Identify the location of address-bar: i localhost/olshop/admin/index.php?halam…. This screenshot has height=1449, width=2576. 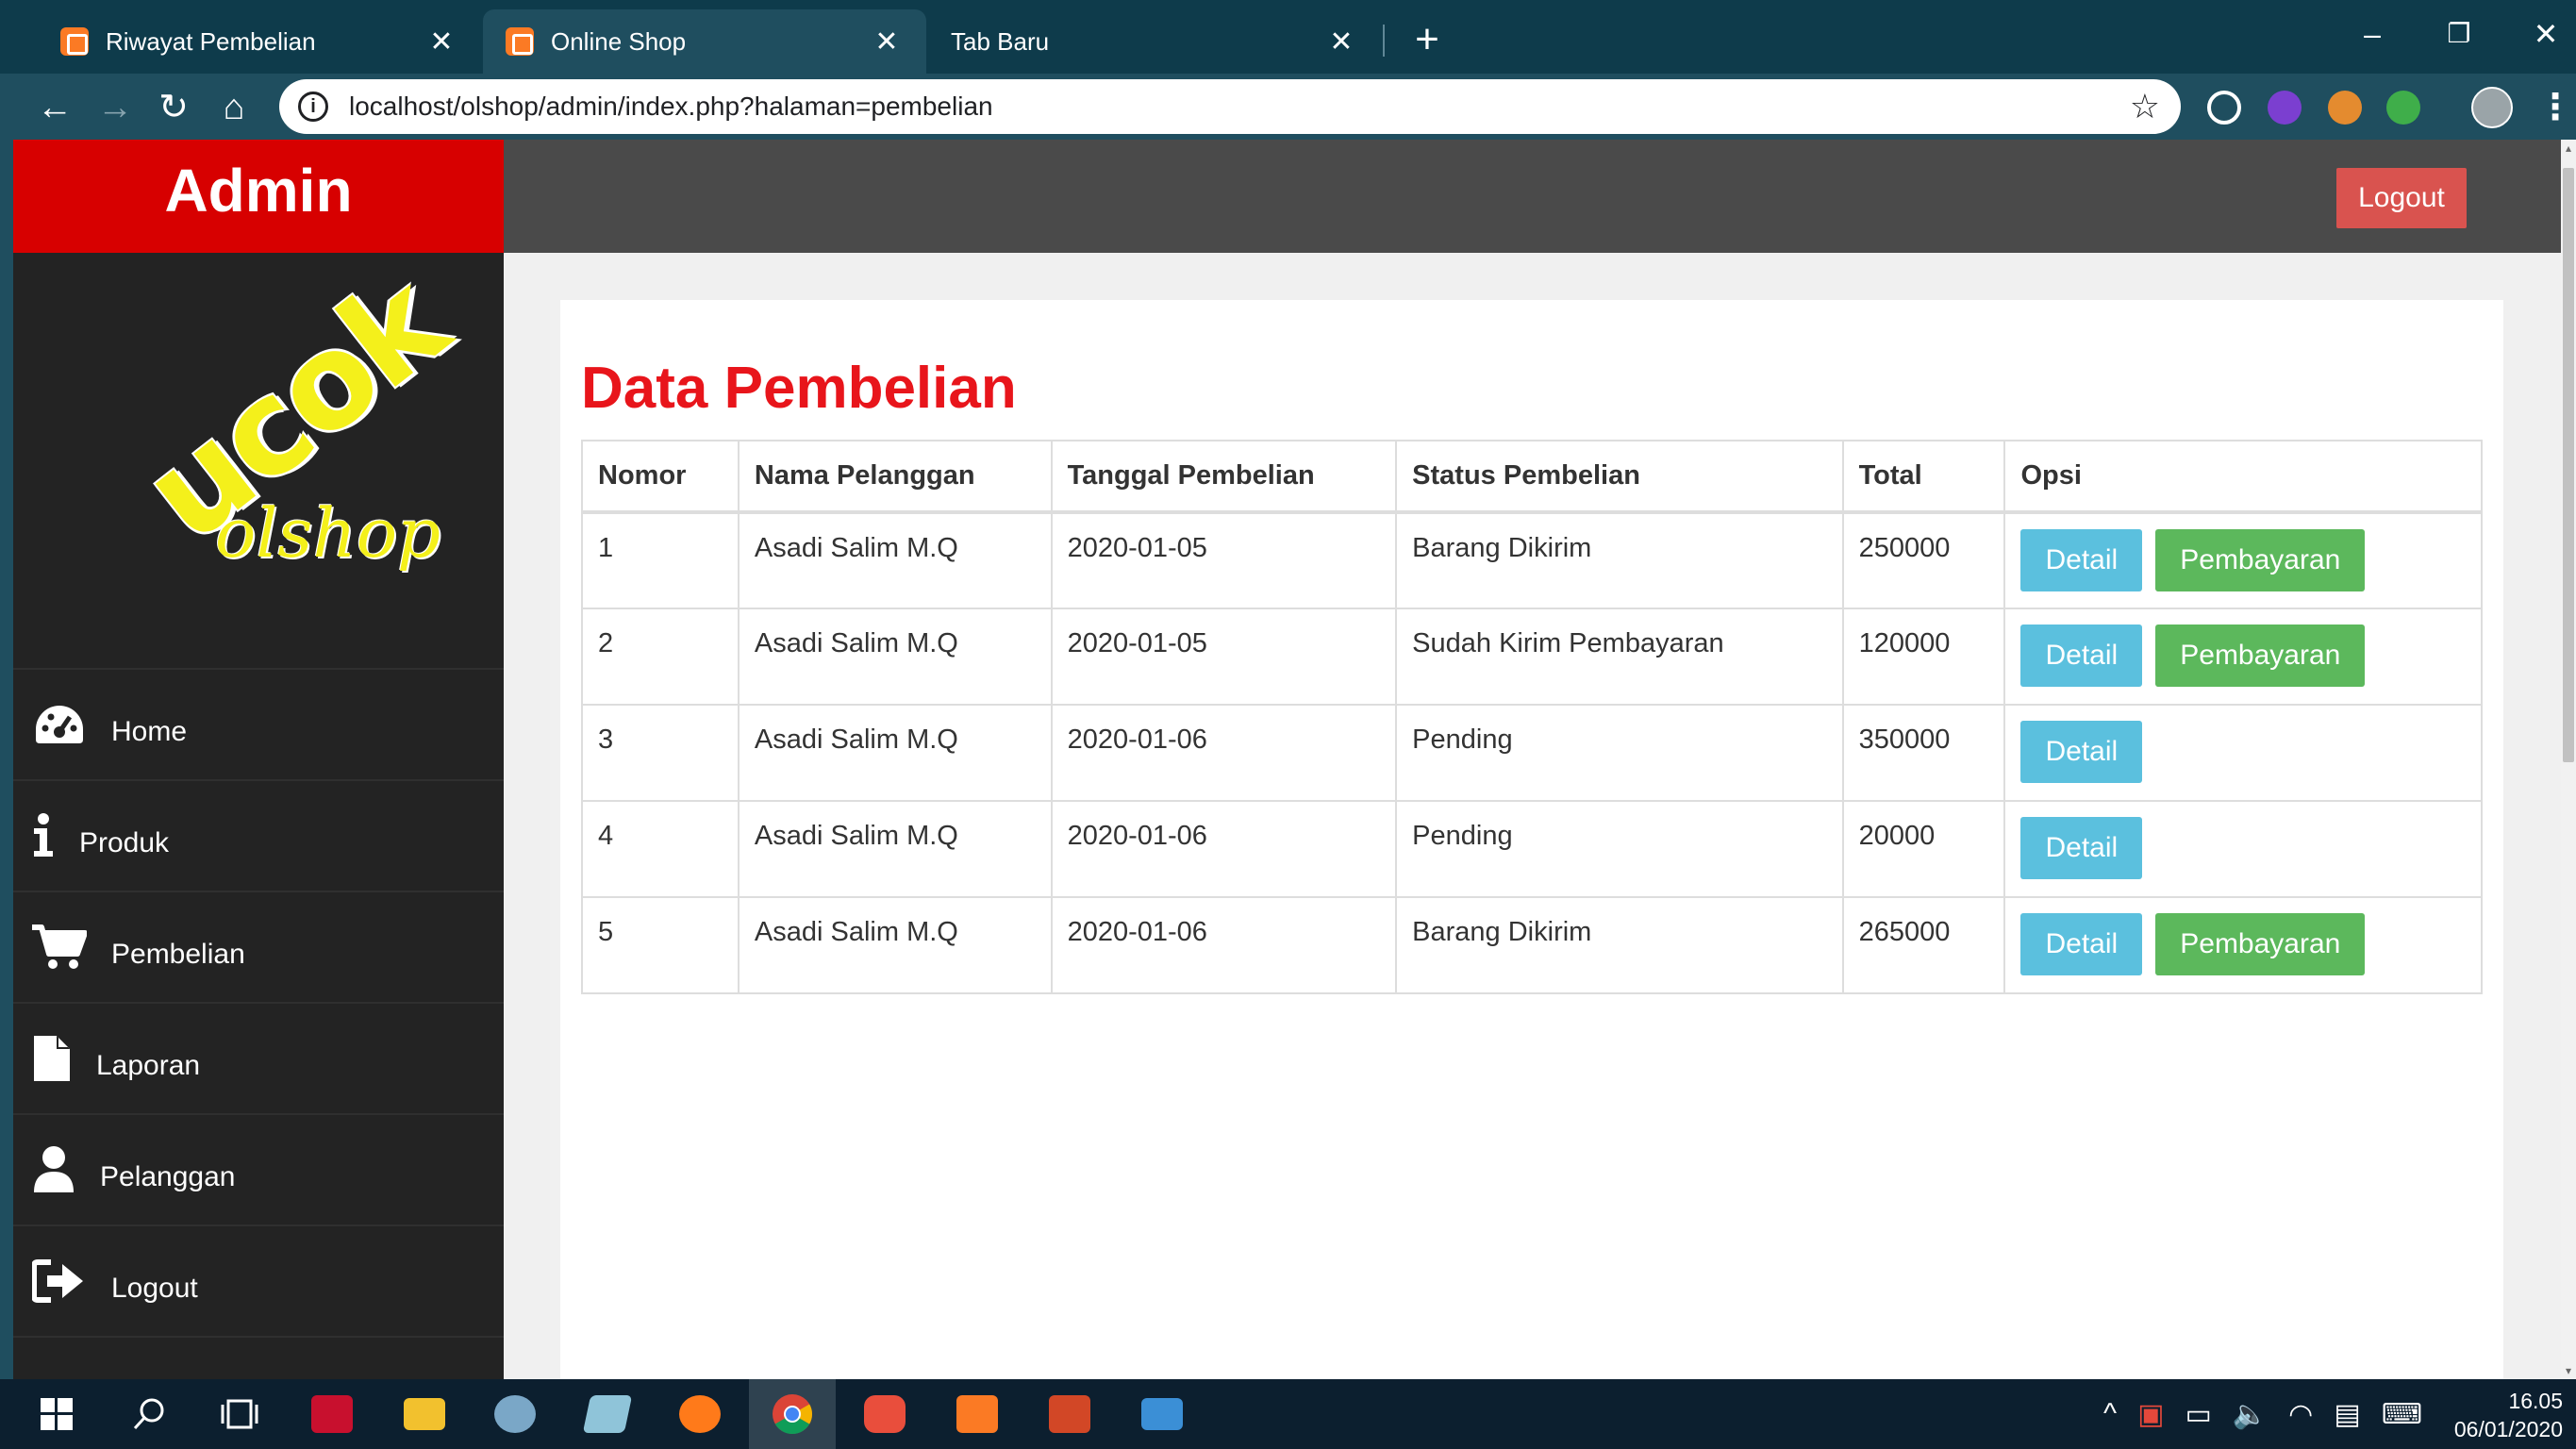
(1230, 107).